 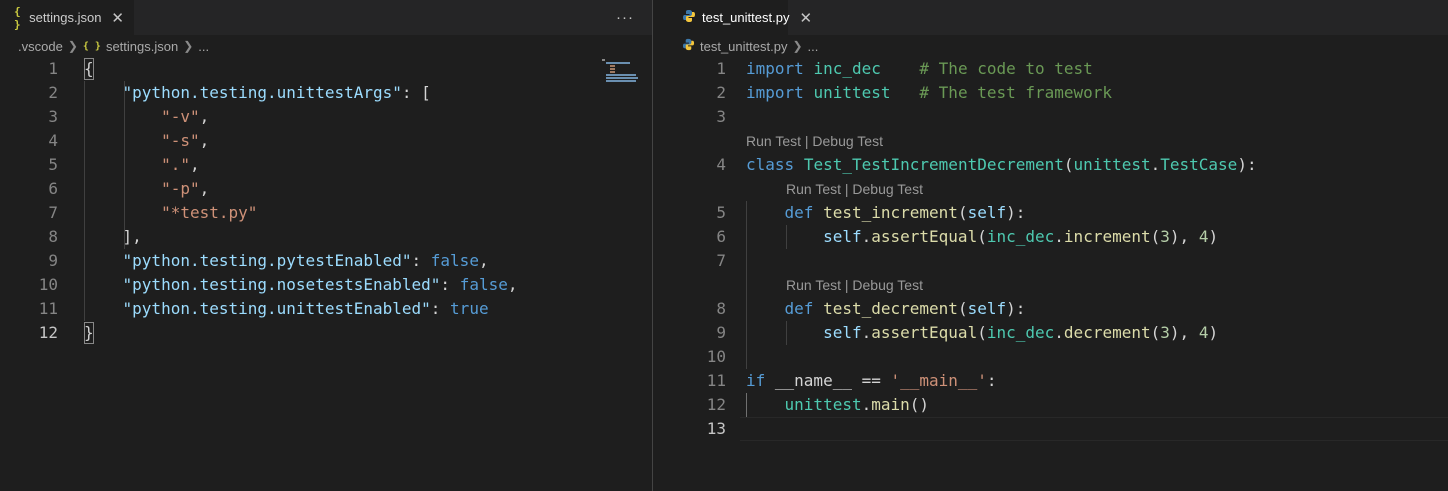 What do you see at coordinates (660, 245) in the screenshot?
I see `editor-split-sash` at bounding box center [660, 245].